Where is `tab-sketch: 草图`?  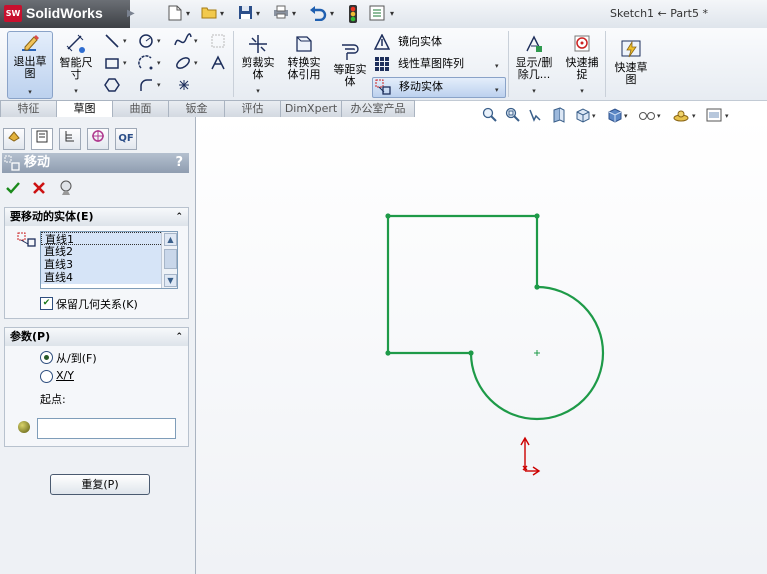 tab-sketch: 草图 is located at coordinates (84, 109).